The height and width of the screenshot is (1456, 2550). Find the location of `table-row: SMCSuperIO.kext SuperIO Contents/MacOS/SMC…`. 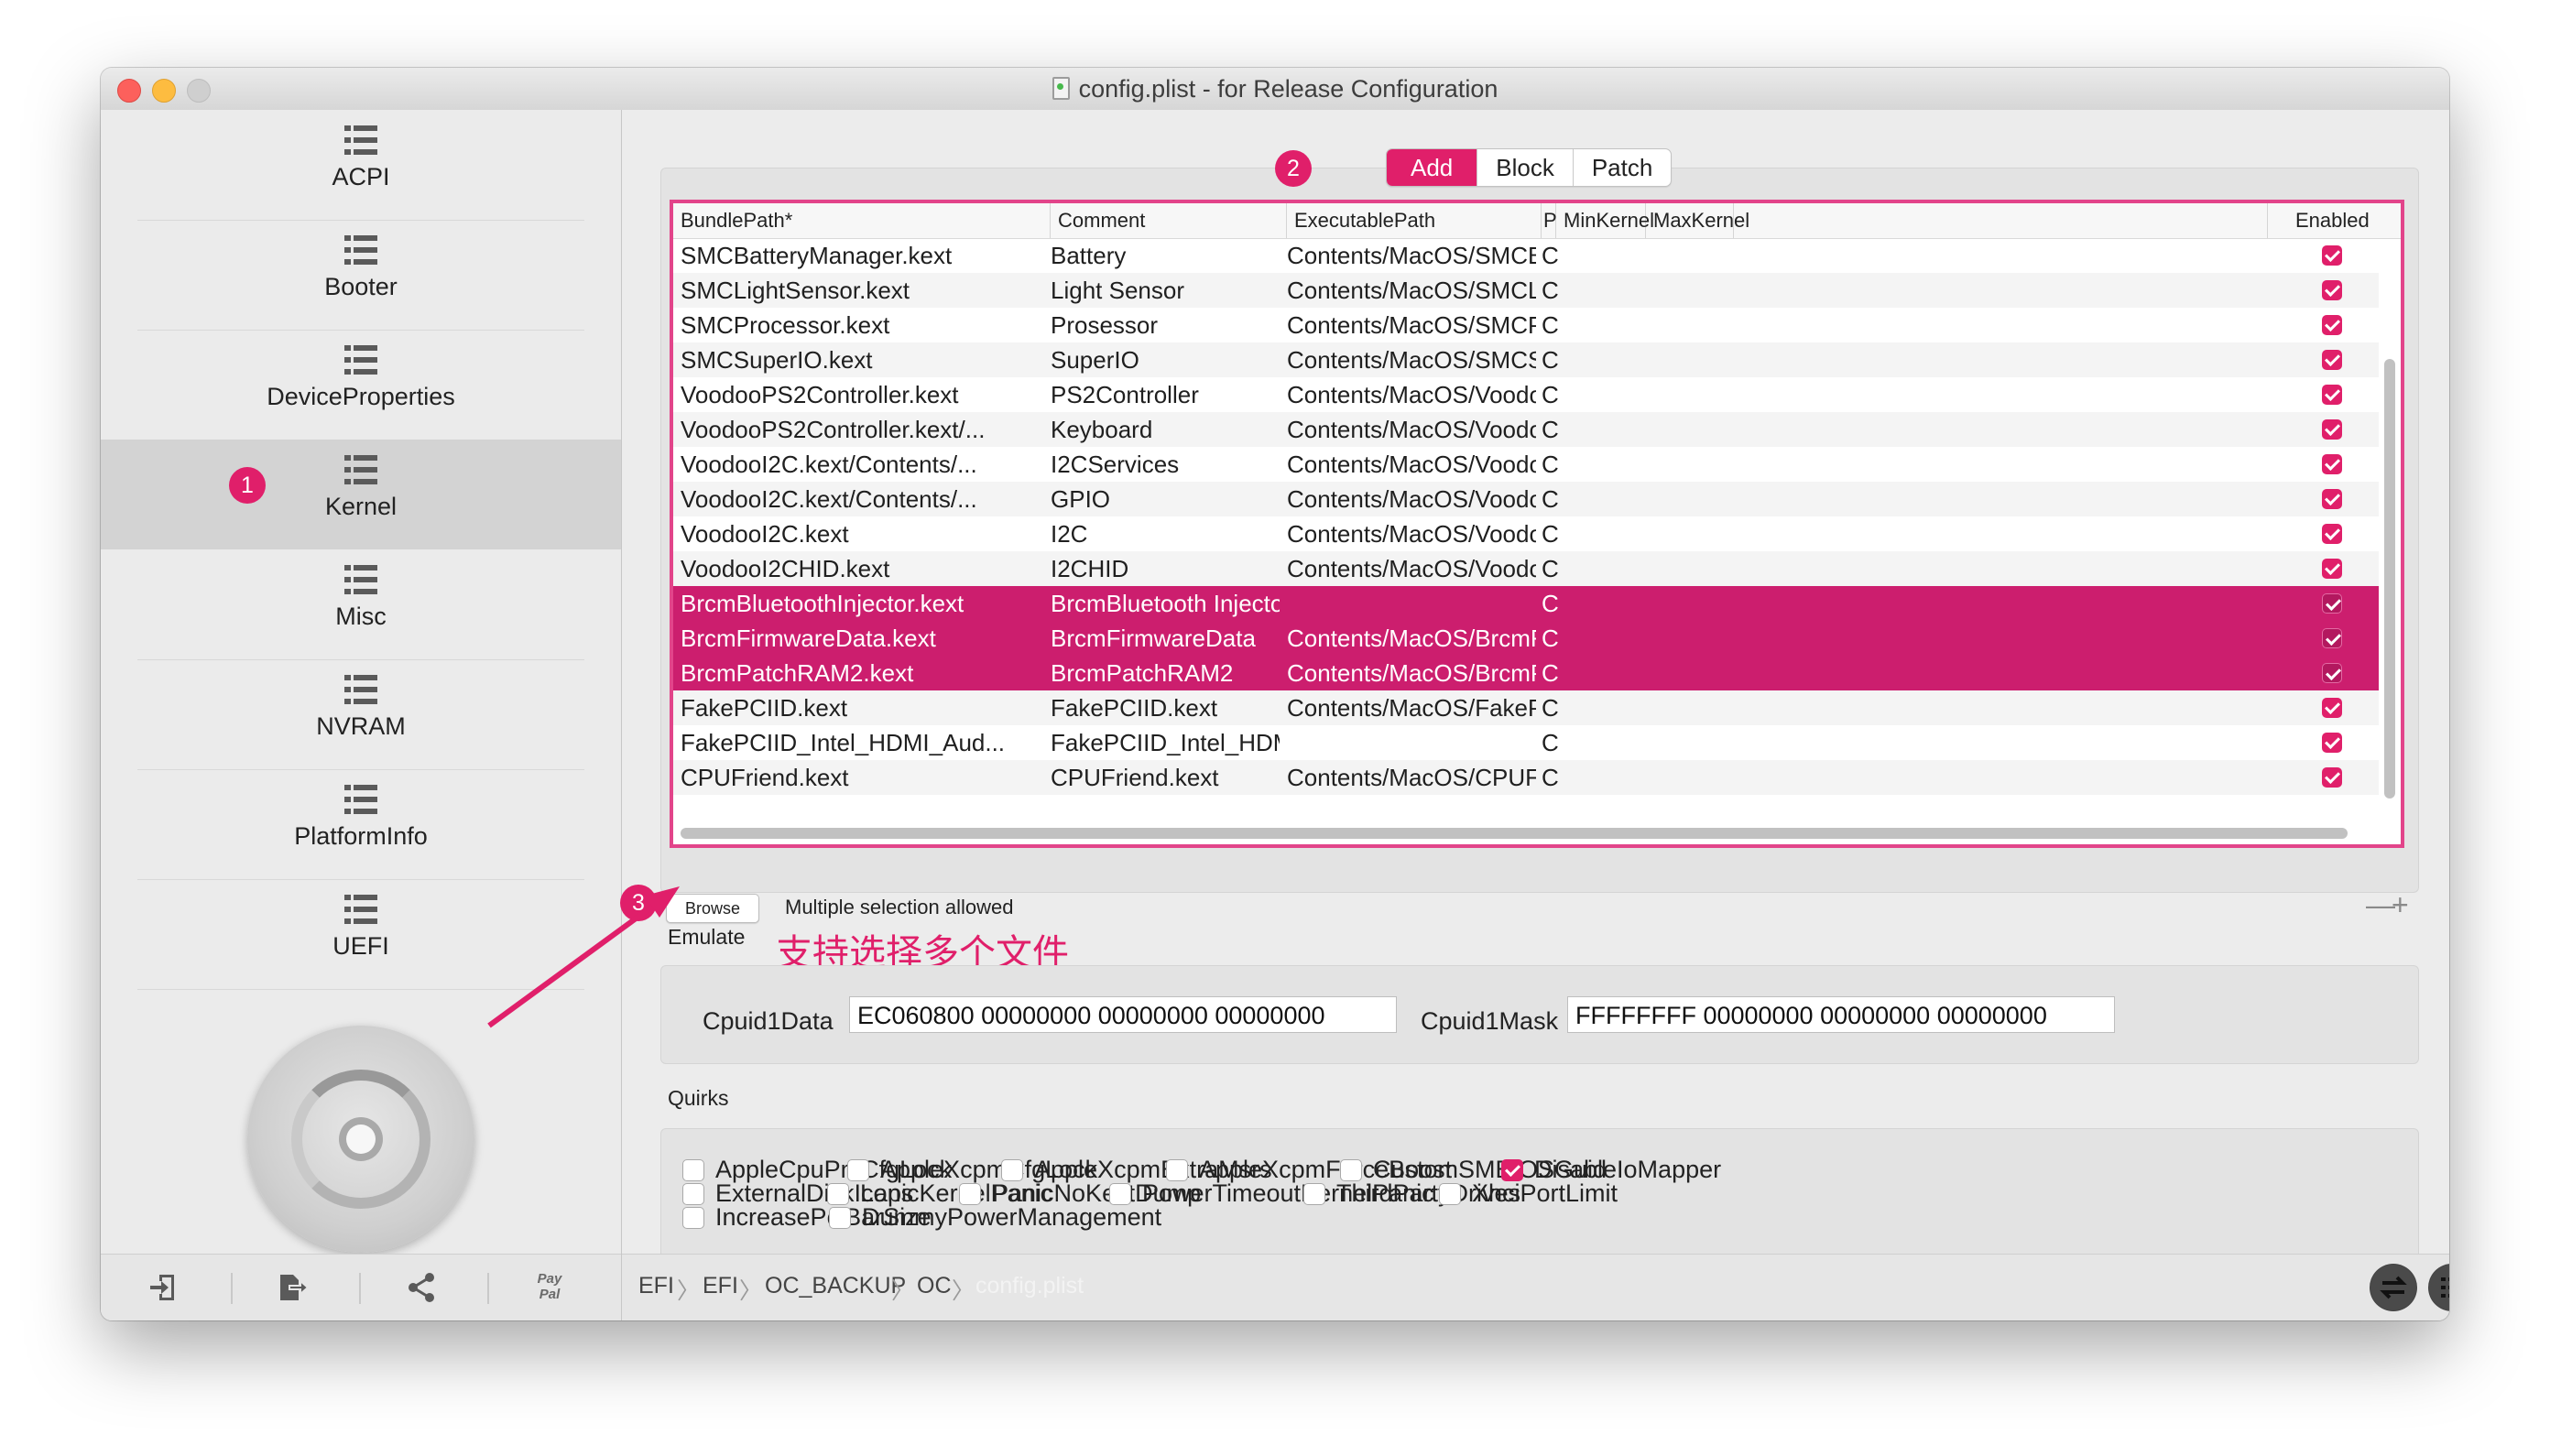

table-row: SMCSuperIO.kext SuperIO Contents/MacOS/SMC… is located at coordinates (1526, 359).